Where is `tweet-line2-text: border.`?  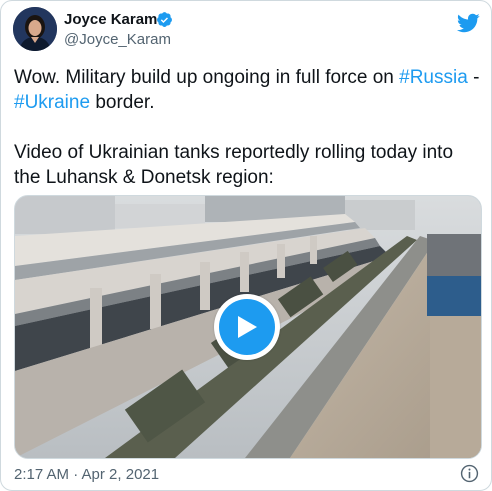
tweet-line2-text: border. is located at coordinates (122, 102).